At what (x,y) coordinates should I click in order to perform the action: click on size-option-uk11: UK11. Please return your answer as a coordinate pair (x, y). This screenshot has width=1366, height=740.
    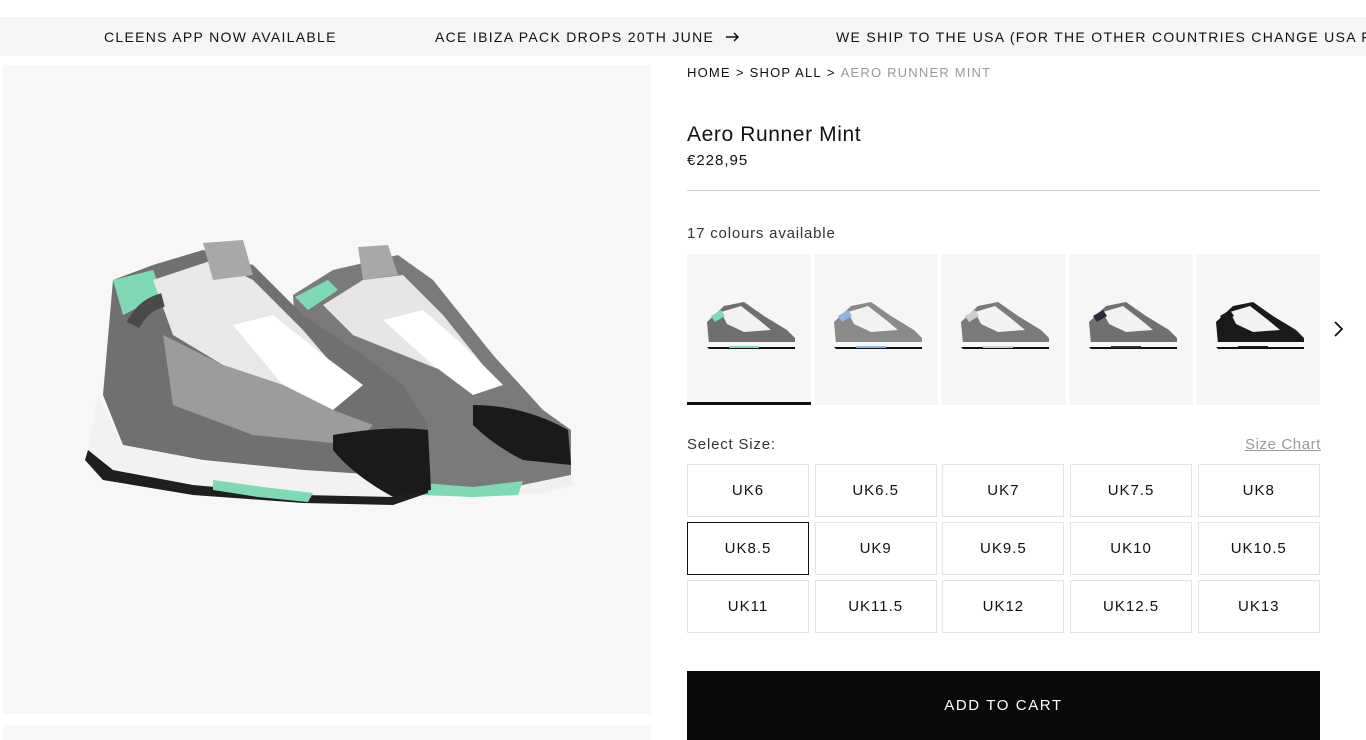
    Looking at the image, I should click on (748, 606).